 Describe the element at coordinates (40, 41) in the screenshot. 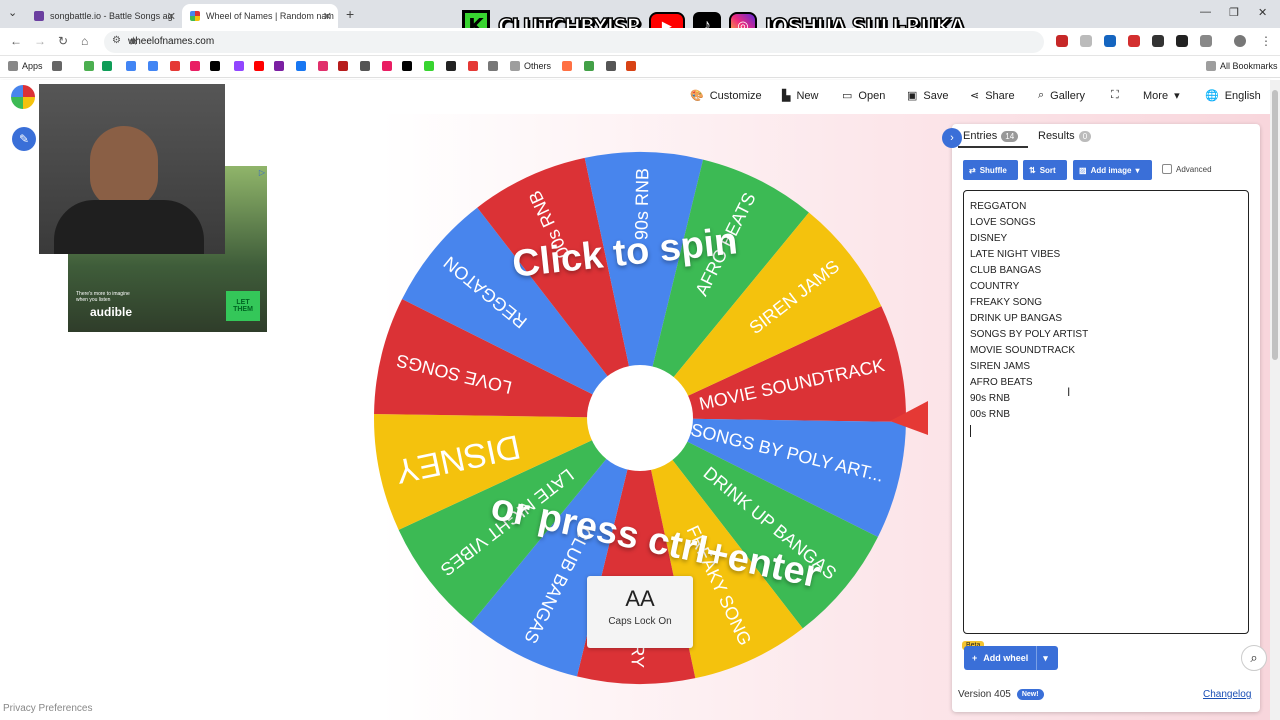

I see `forward-icon: →` at that location.